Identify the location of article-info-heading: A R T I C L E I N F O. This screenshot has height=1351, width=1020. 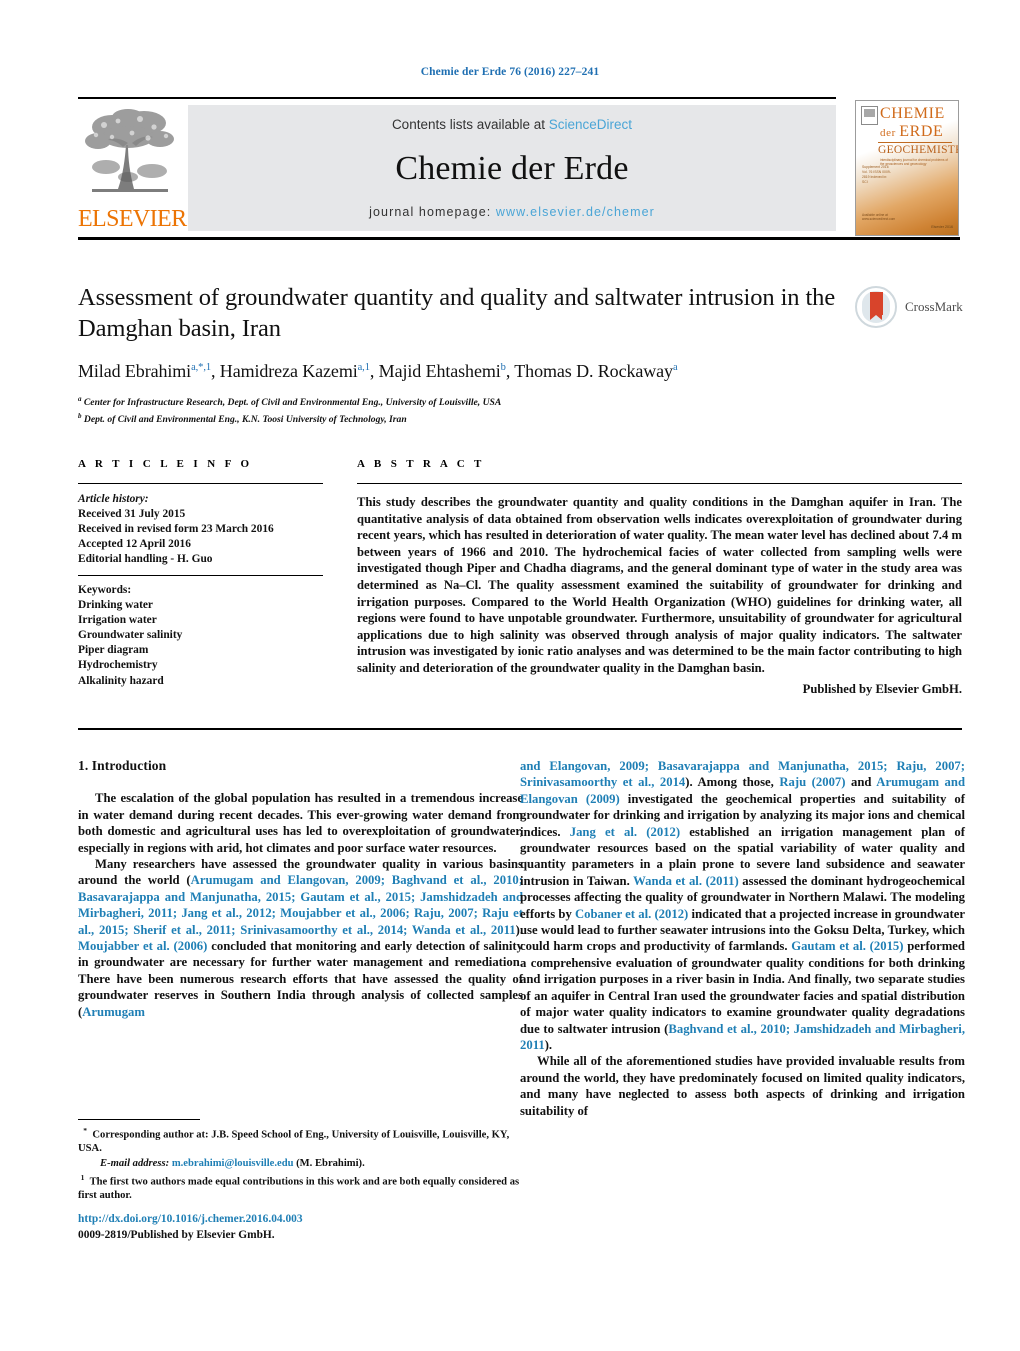
(165, 464).